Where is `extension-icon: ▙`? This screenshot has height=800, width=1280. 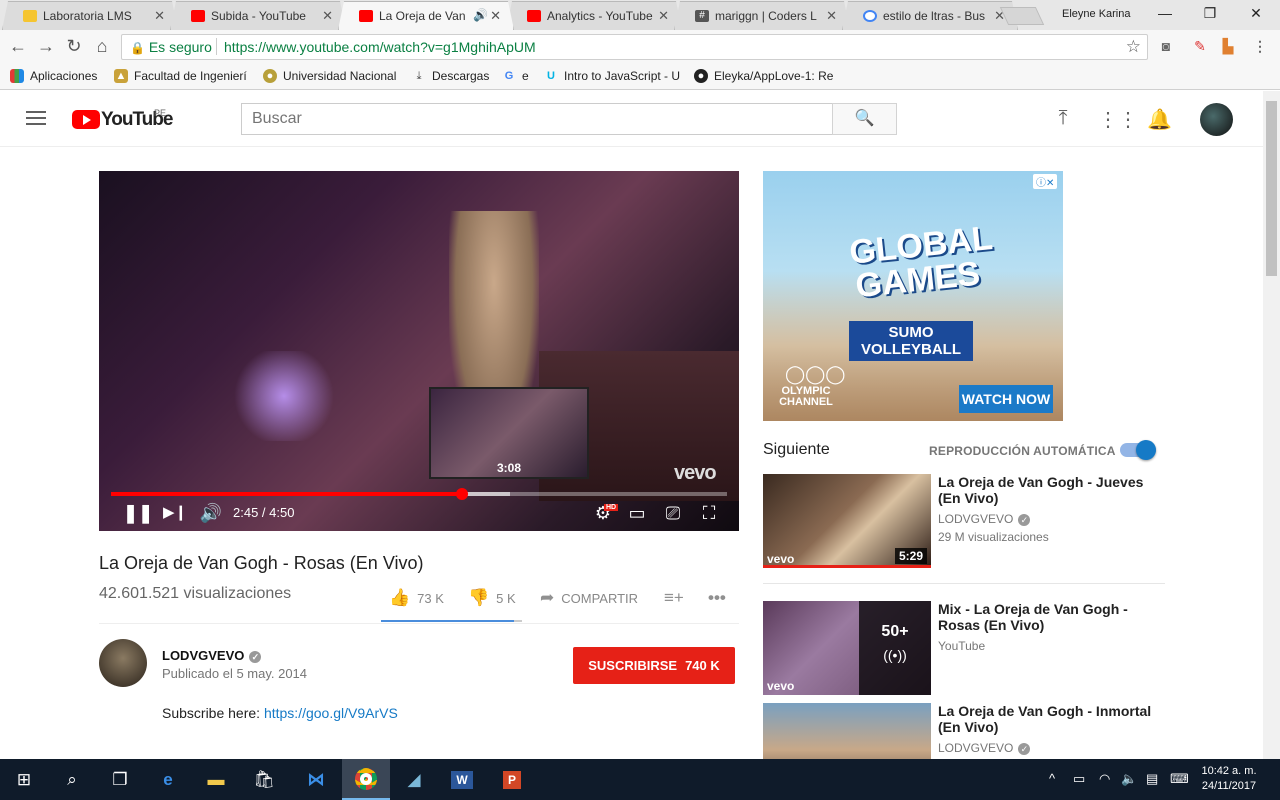 extension-icon: ▙ is located at coordinates (1228, 46).